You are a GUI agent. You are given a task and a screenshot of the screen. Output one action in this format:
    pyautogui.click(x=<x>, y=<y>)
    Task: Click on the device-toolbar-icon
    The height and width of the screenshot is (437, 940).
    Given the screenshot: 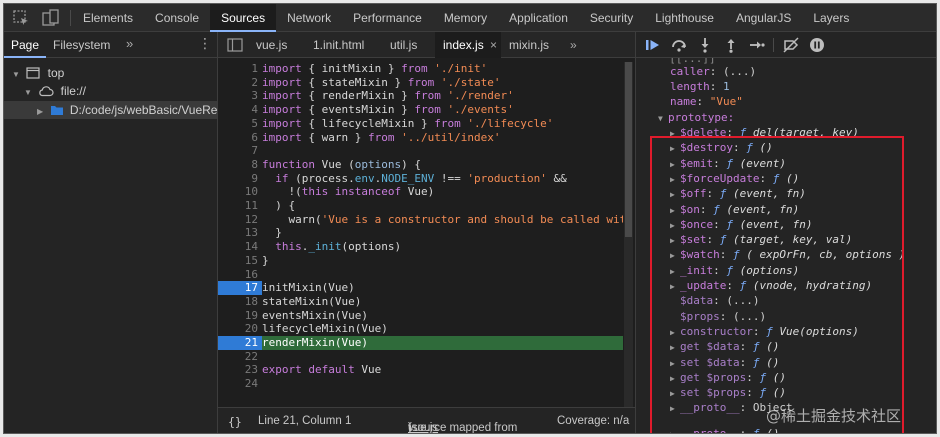 What is the action you would take?
    pyautogui.click(x=51, y=18)
    